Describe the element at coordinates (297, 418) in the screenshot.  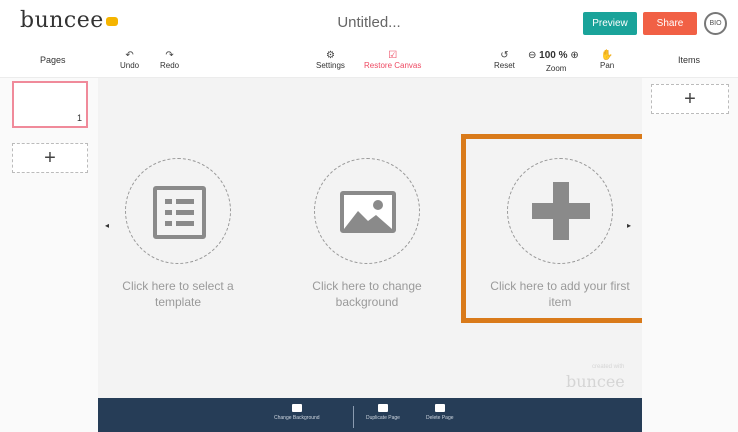
I see `change-background-action-label: Change Background` at that location.